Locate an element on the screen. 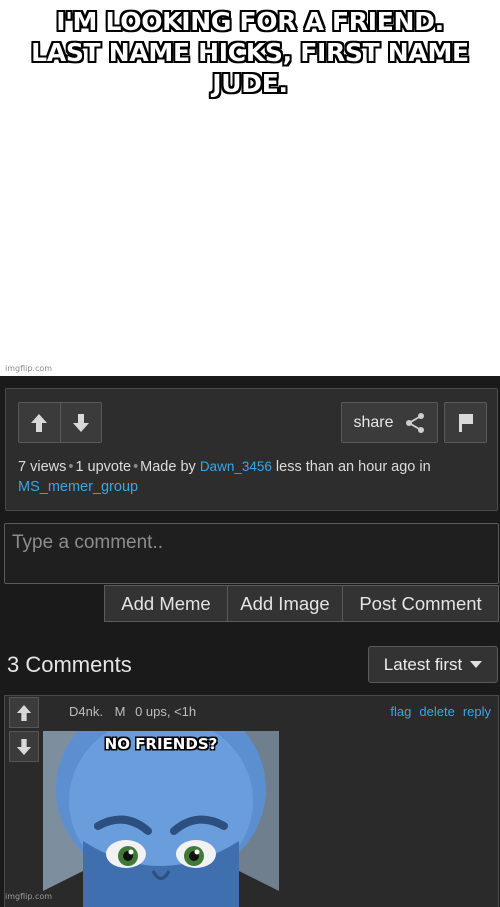 The image size is (500, 907). meme-caption-line-1: I'M LOOKING FOR A FRIEND. is located at coordinates (250, 21).